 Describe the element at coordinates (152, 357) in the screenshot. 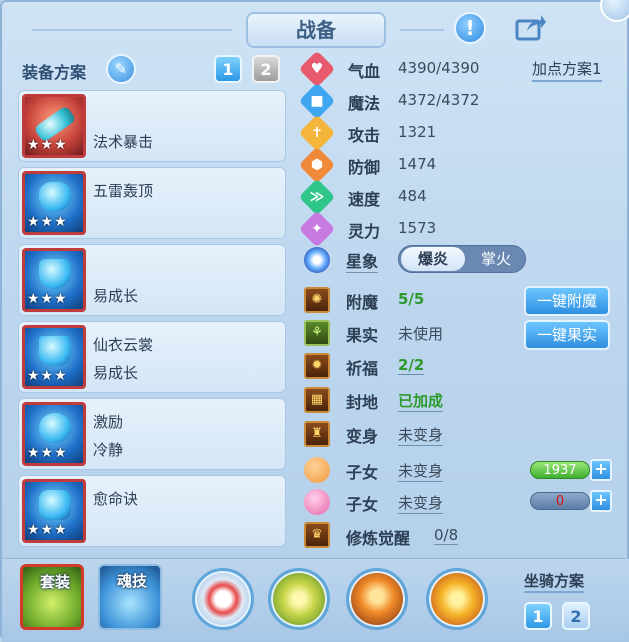

I see `equip-slot-armor: ★★★ 仙衣云裳 易成长` at that location.